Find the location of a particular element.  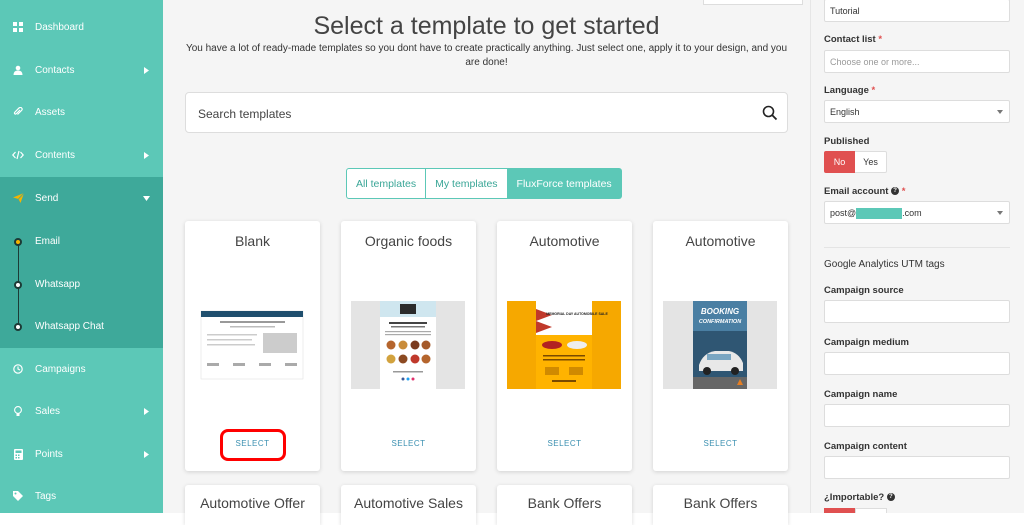

template-card-blank: Blank SELECT is located at coordinates (252, 346).